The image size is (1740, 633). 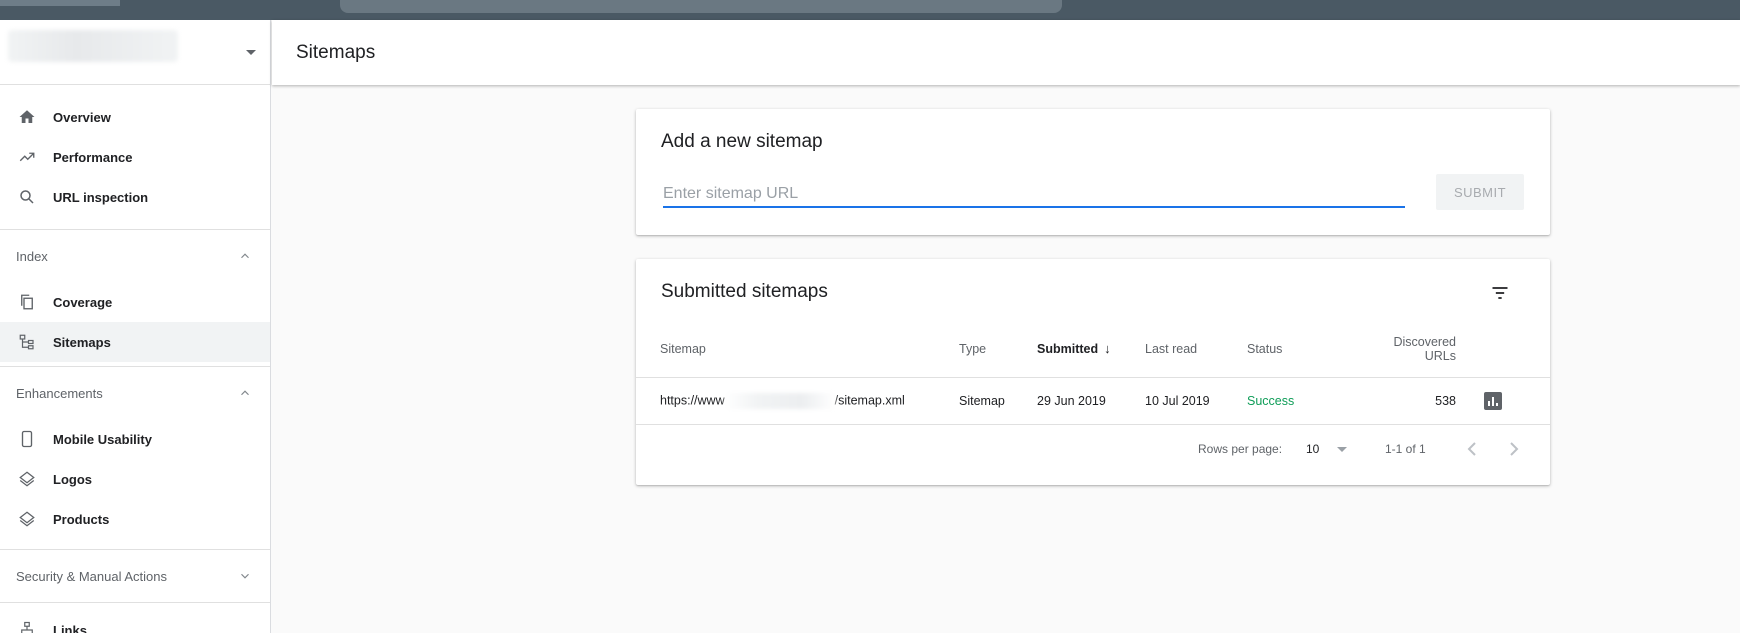 I want to click on submit-button: SUBMIT, so click(x=1480, y=192).